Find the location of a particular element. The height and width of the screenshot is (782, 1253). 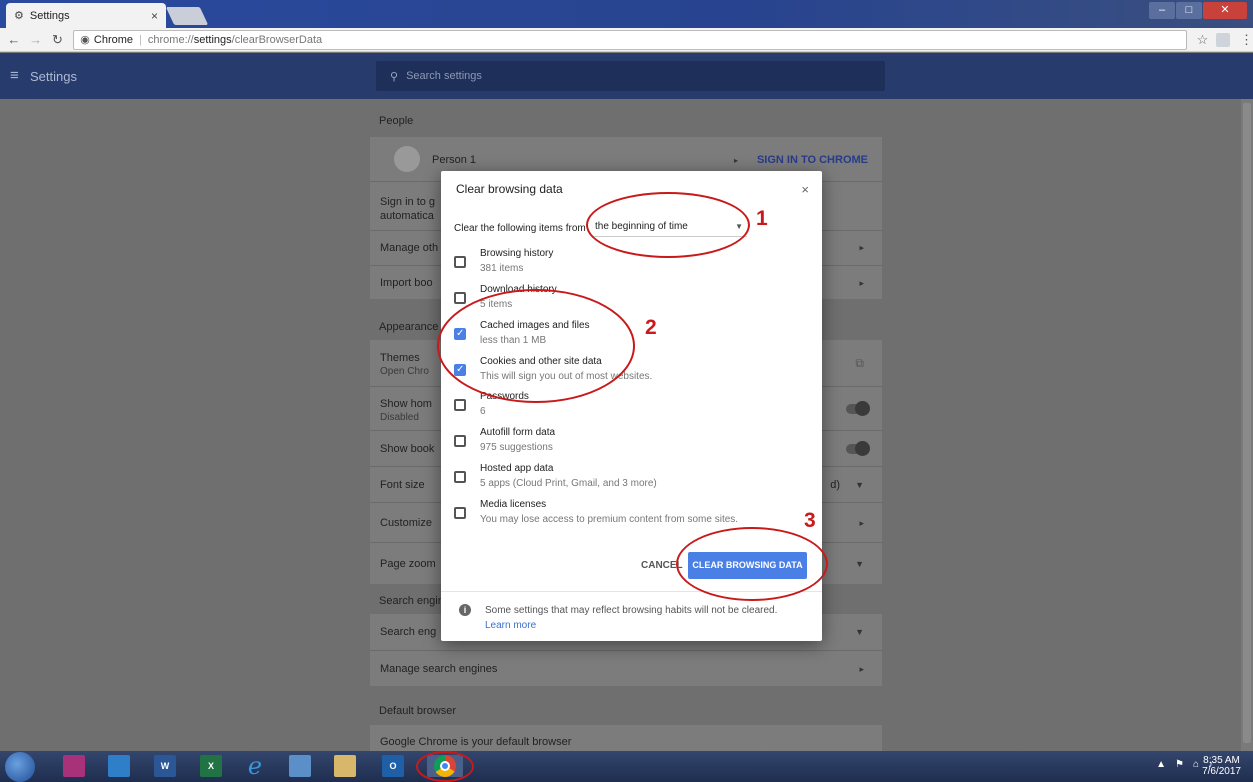

default-browser-card: Google Chrome is your default browser is located at coordinates (626, 738).